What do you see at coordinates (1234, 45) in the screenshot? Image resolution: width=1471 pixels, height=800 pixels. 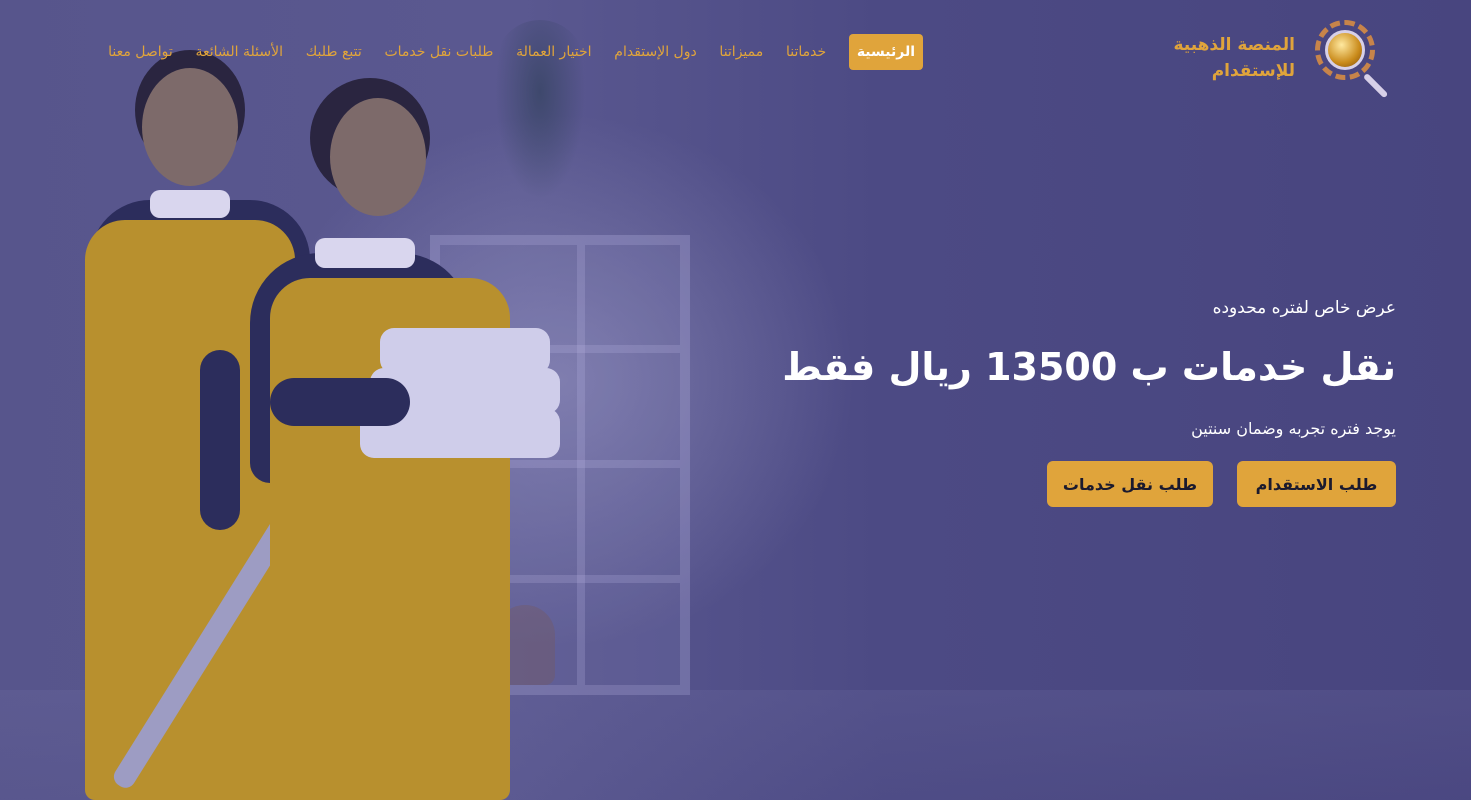 I see `brand-name-line1: المنصة الذهبية` at bounding box center [1234, 45].